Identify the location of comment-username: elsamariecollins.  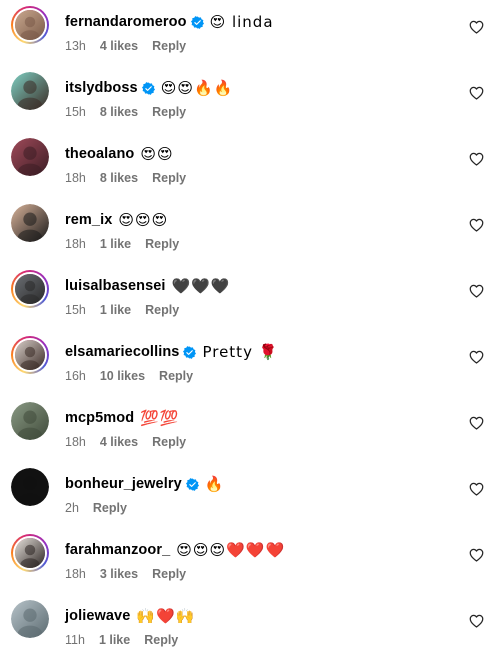
(122, 352).